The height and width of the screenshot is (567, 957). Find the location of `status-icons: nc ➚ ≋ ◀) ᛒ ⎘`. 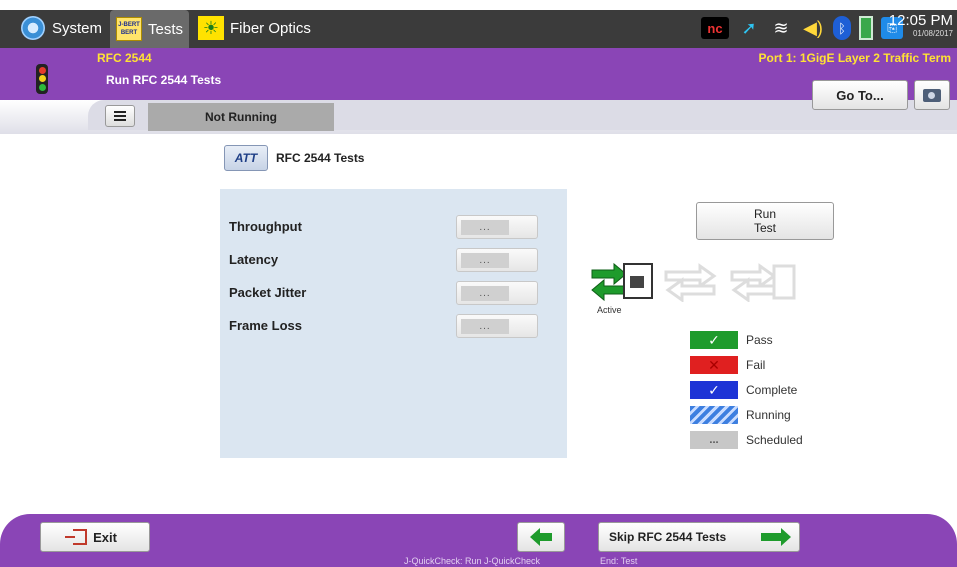

status-icons: nc ➚ ≋ ◀) ᛒ ⎘ is located at coordinates (802, 28).